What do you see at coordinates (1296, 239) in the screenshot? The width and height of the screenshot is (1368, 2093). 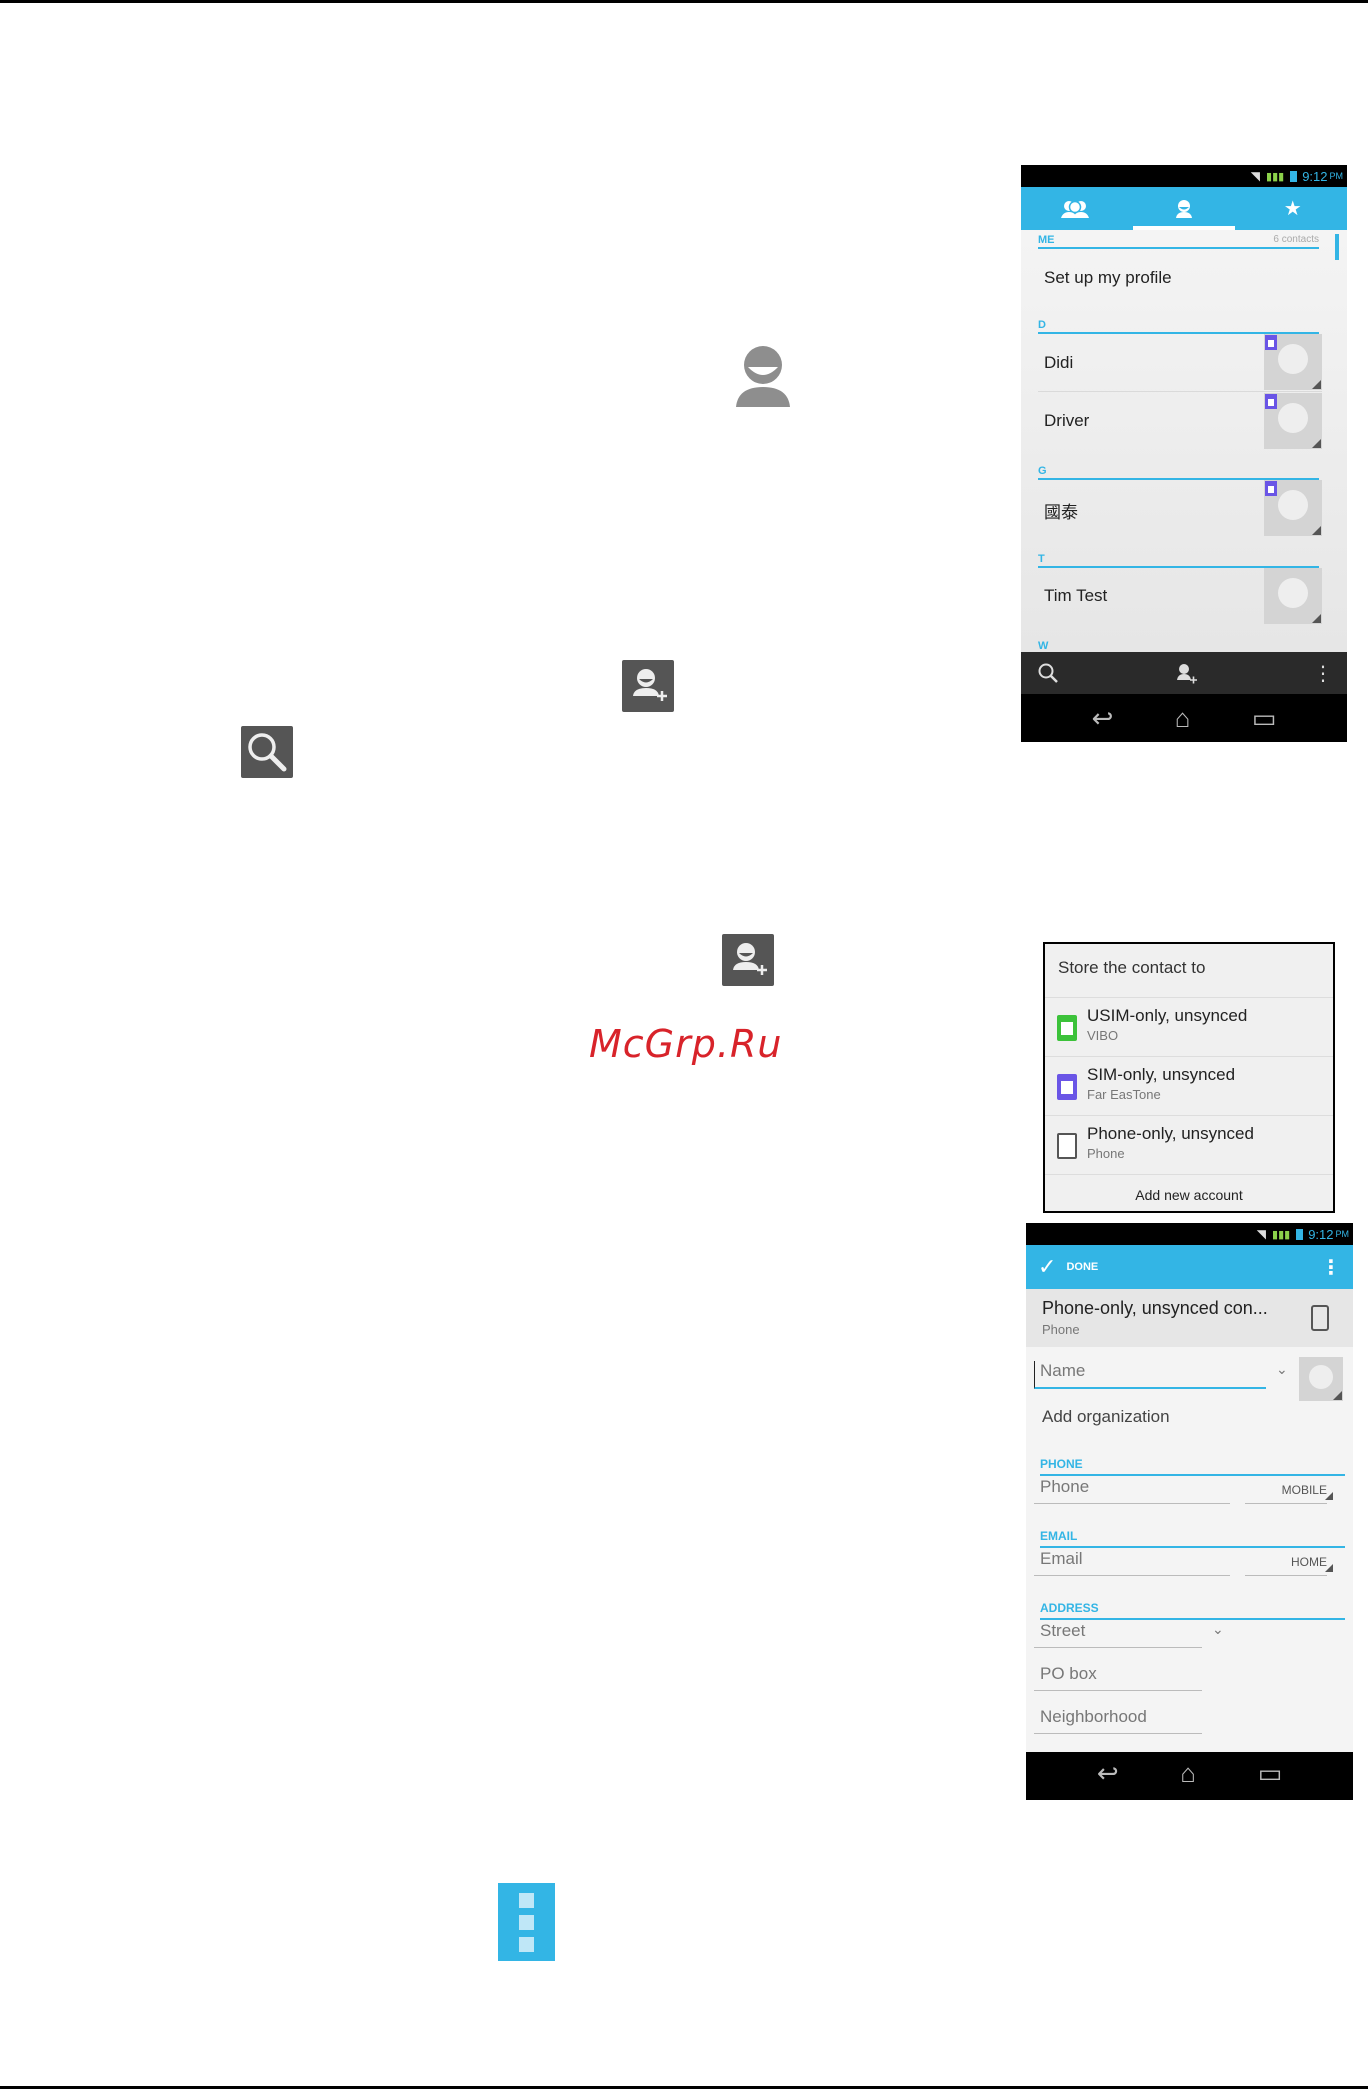 I see `contact-count: 6 contacts` at bounding box center [1296, 239].